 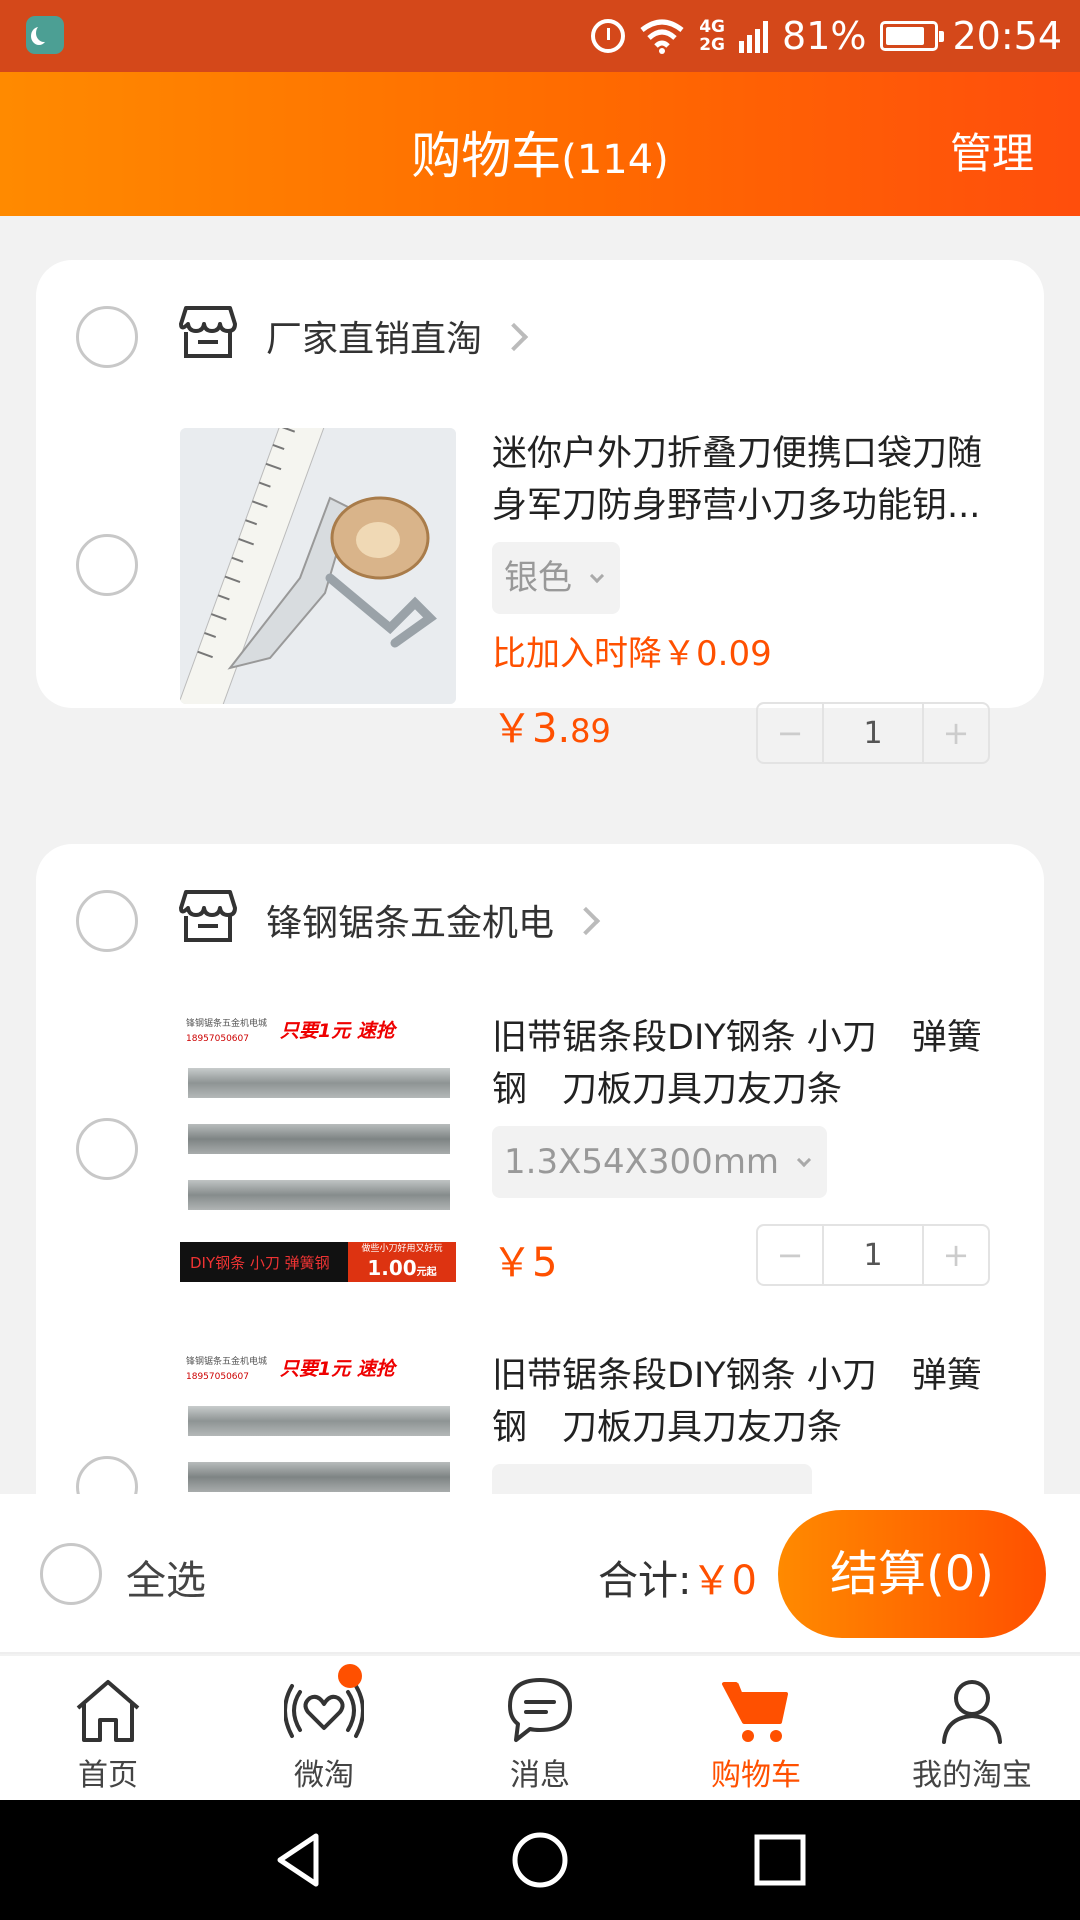 What do you see at coordinates (912, 36) in the screenshot?
I see `battery-icon` at bounding box center [912, 36].